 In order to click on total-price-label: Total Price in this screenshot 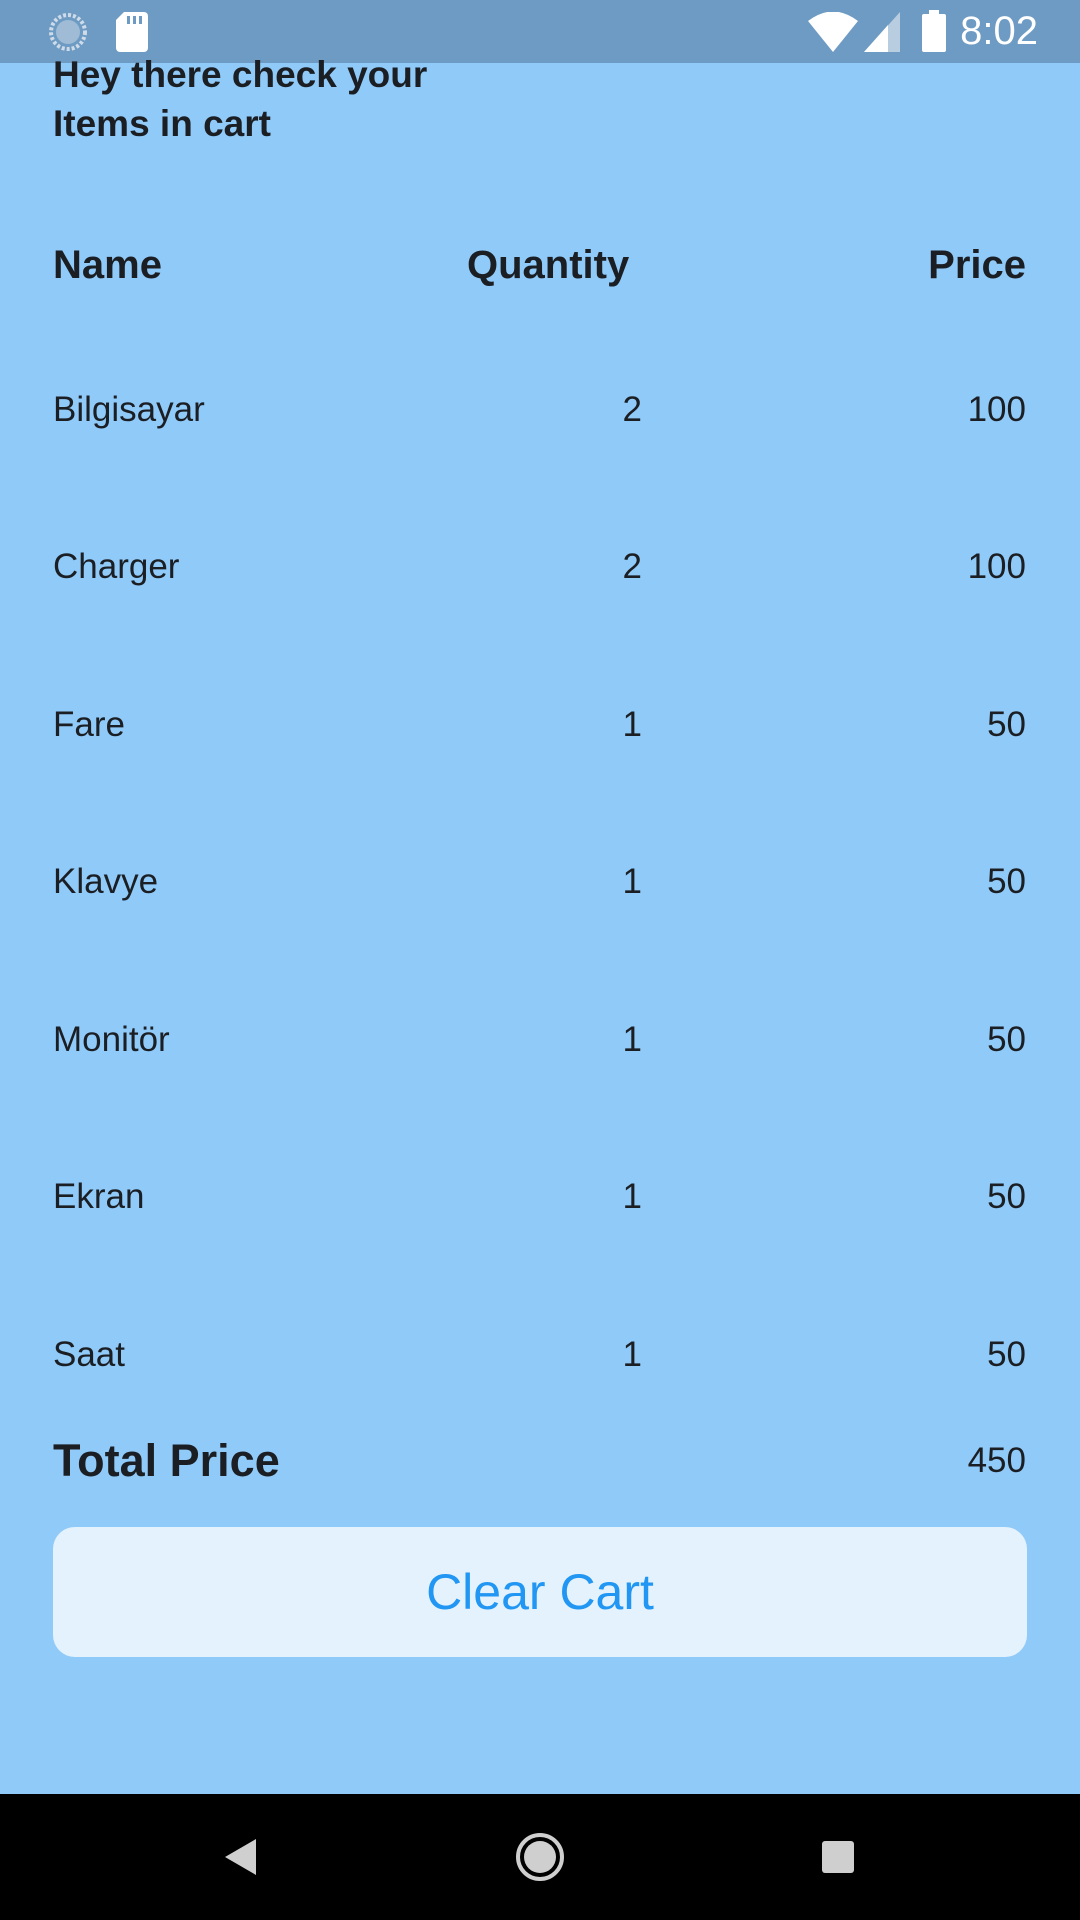, I will do `click(166, 1460)`.